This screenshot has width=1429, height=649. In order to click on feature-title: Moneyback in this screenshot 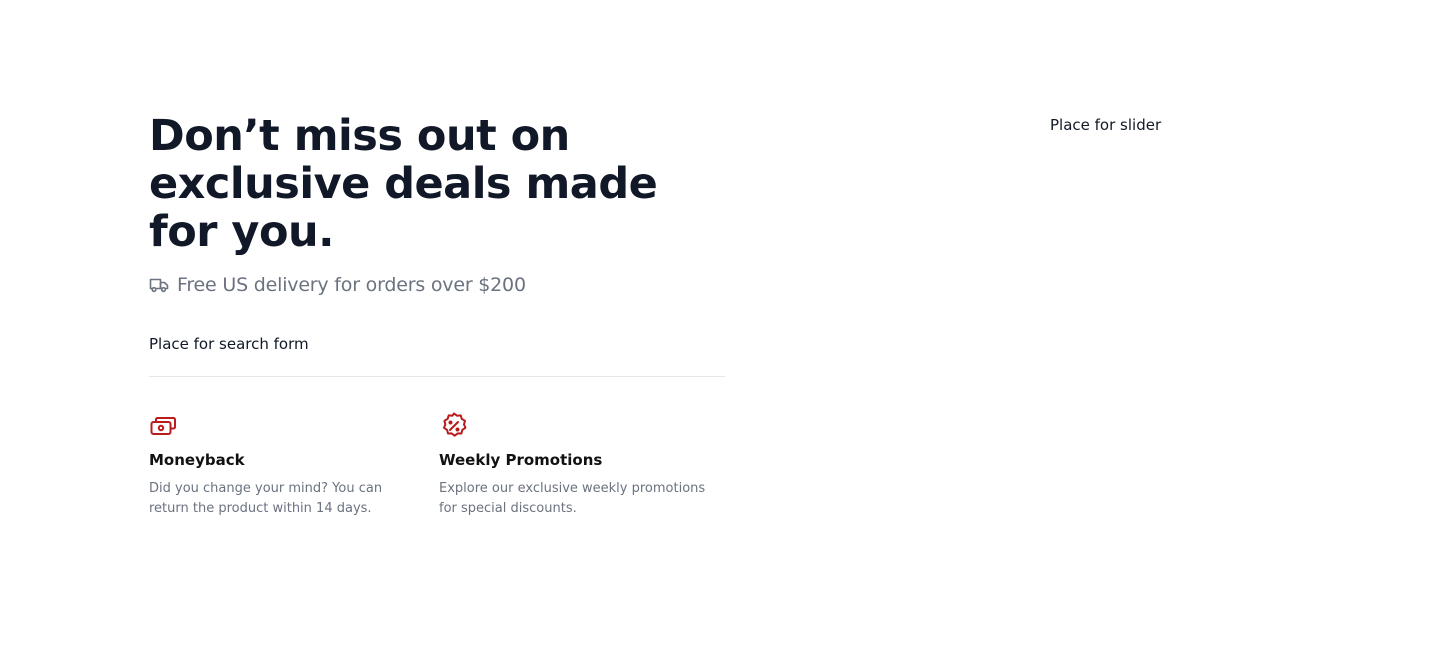, I will do `click(197, 460)`.